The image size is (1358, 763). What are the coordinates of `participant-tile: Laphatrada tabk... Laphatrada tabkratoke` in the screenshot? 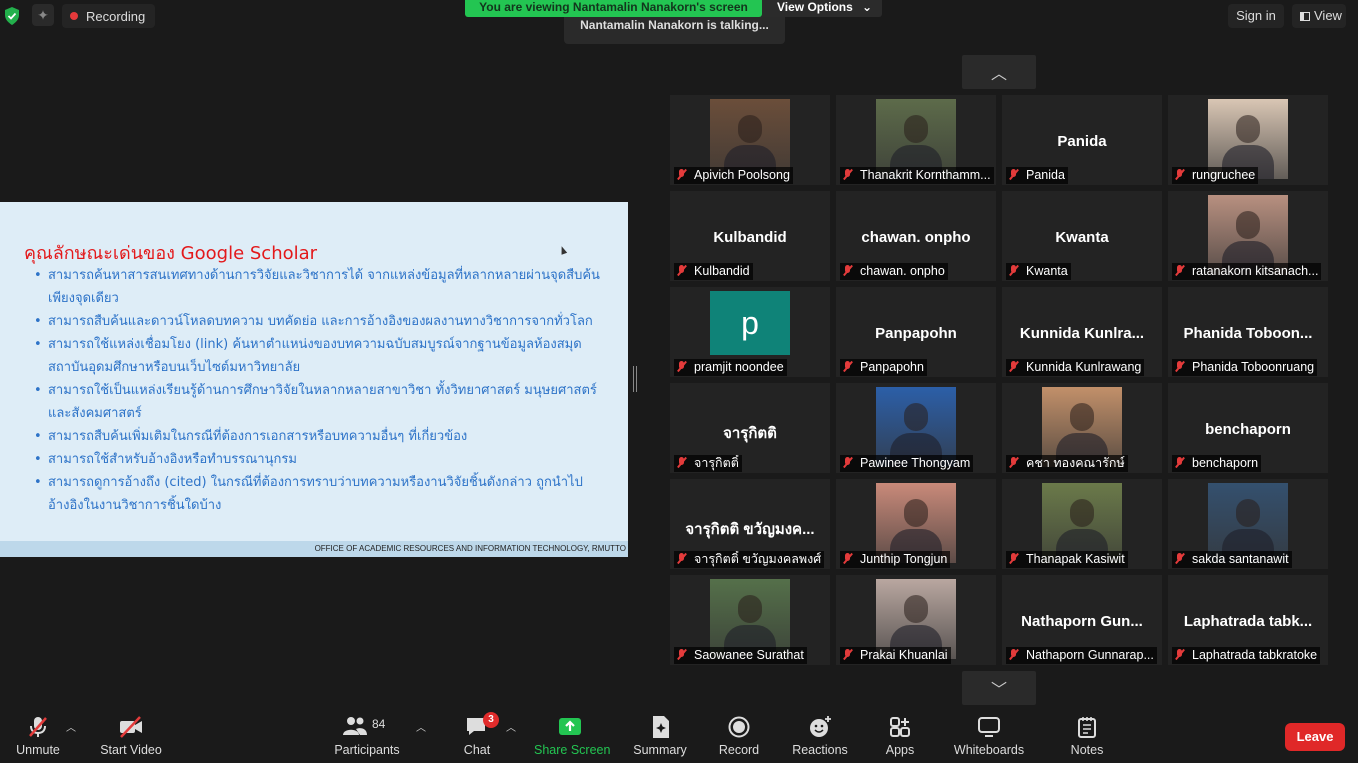 It's located at (1248, 620).